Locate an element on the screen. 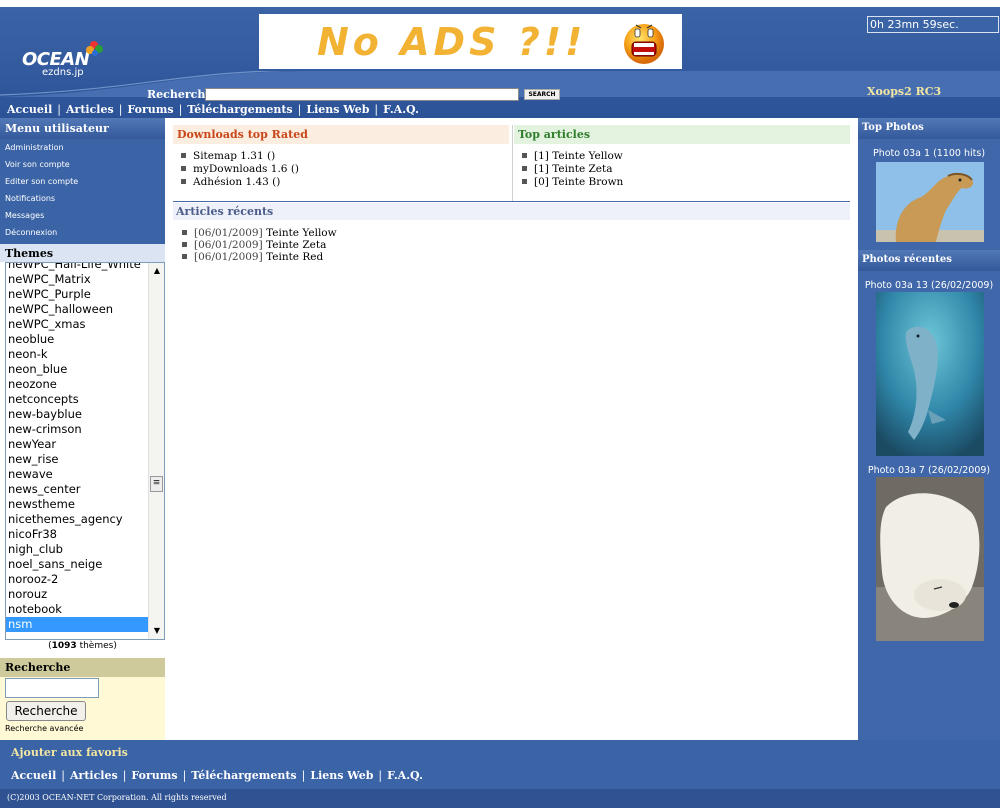 This screenshot has width=1000, height=808. themes-count-label: thèmes is located at coordinates (96, 646).